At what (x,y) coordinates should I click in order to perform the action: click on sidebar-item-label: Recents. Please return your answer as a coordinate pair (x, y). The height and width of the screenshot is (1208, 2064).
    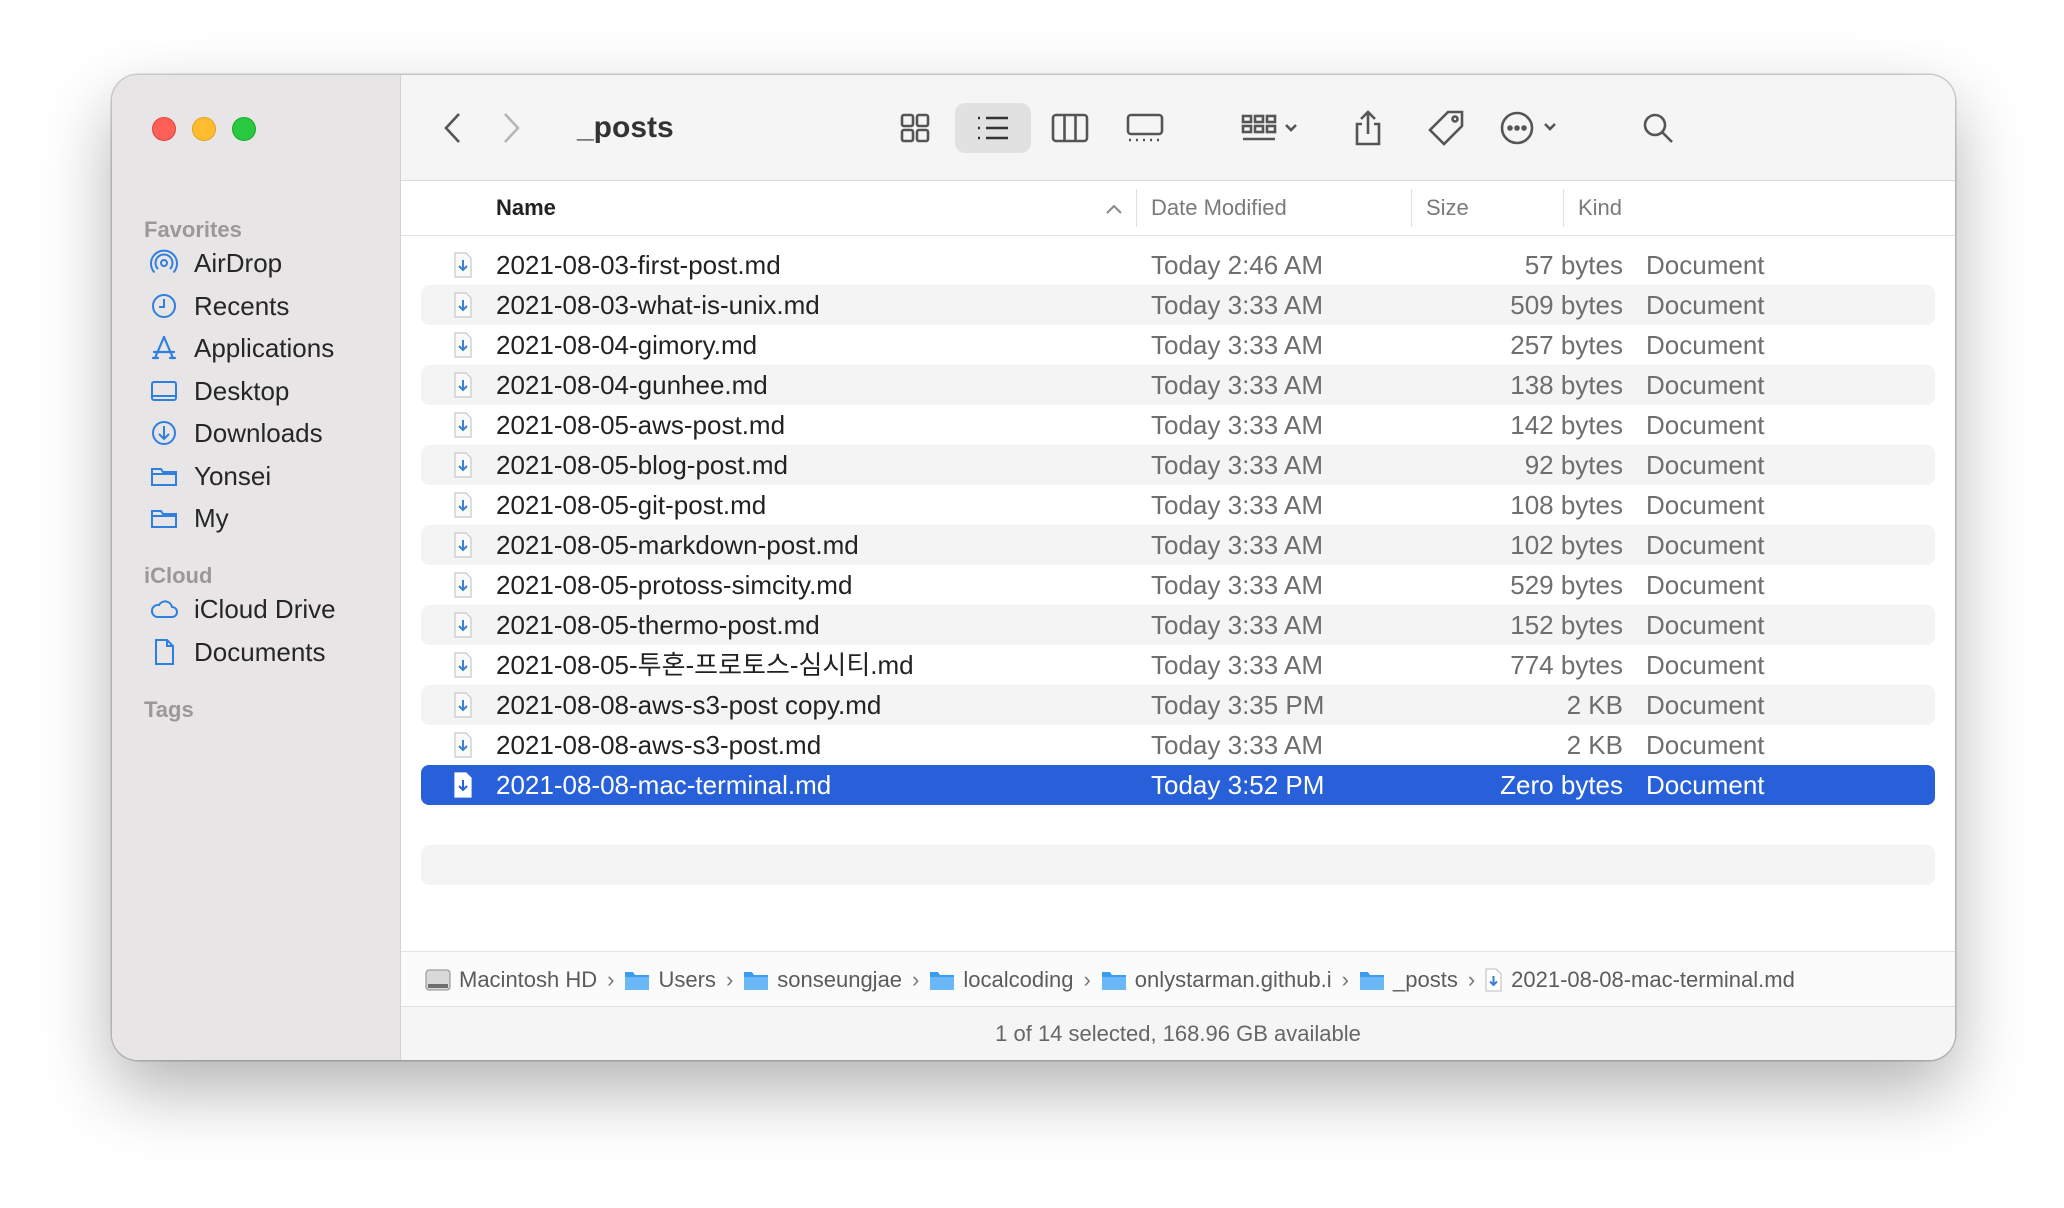
    Looking at the image, I should click on (242, 305).